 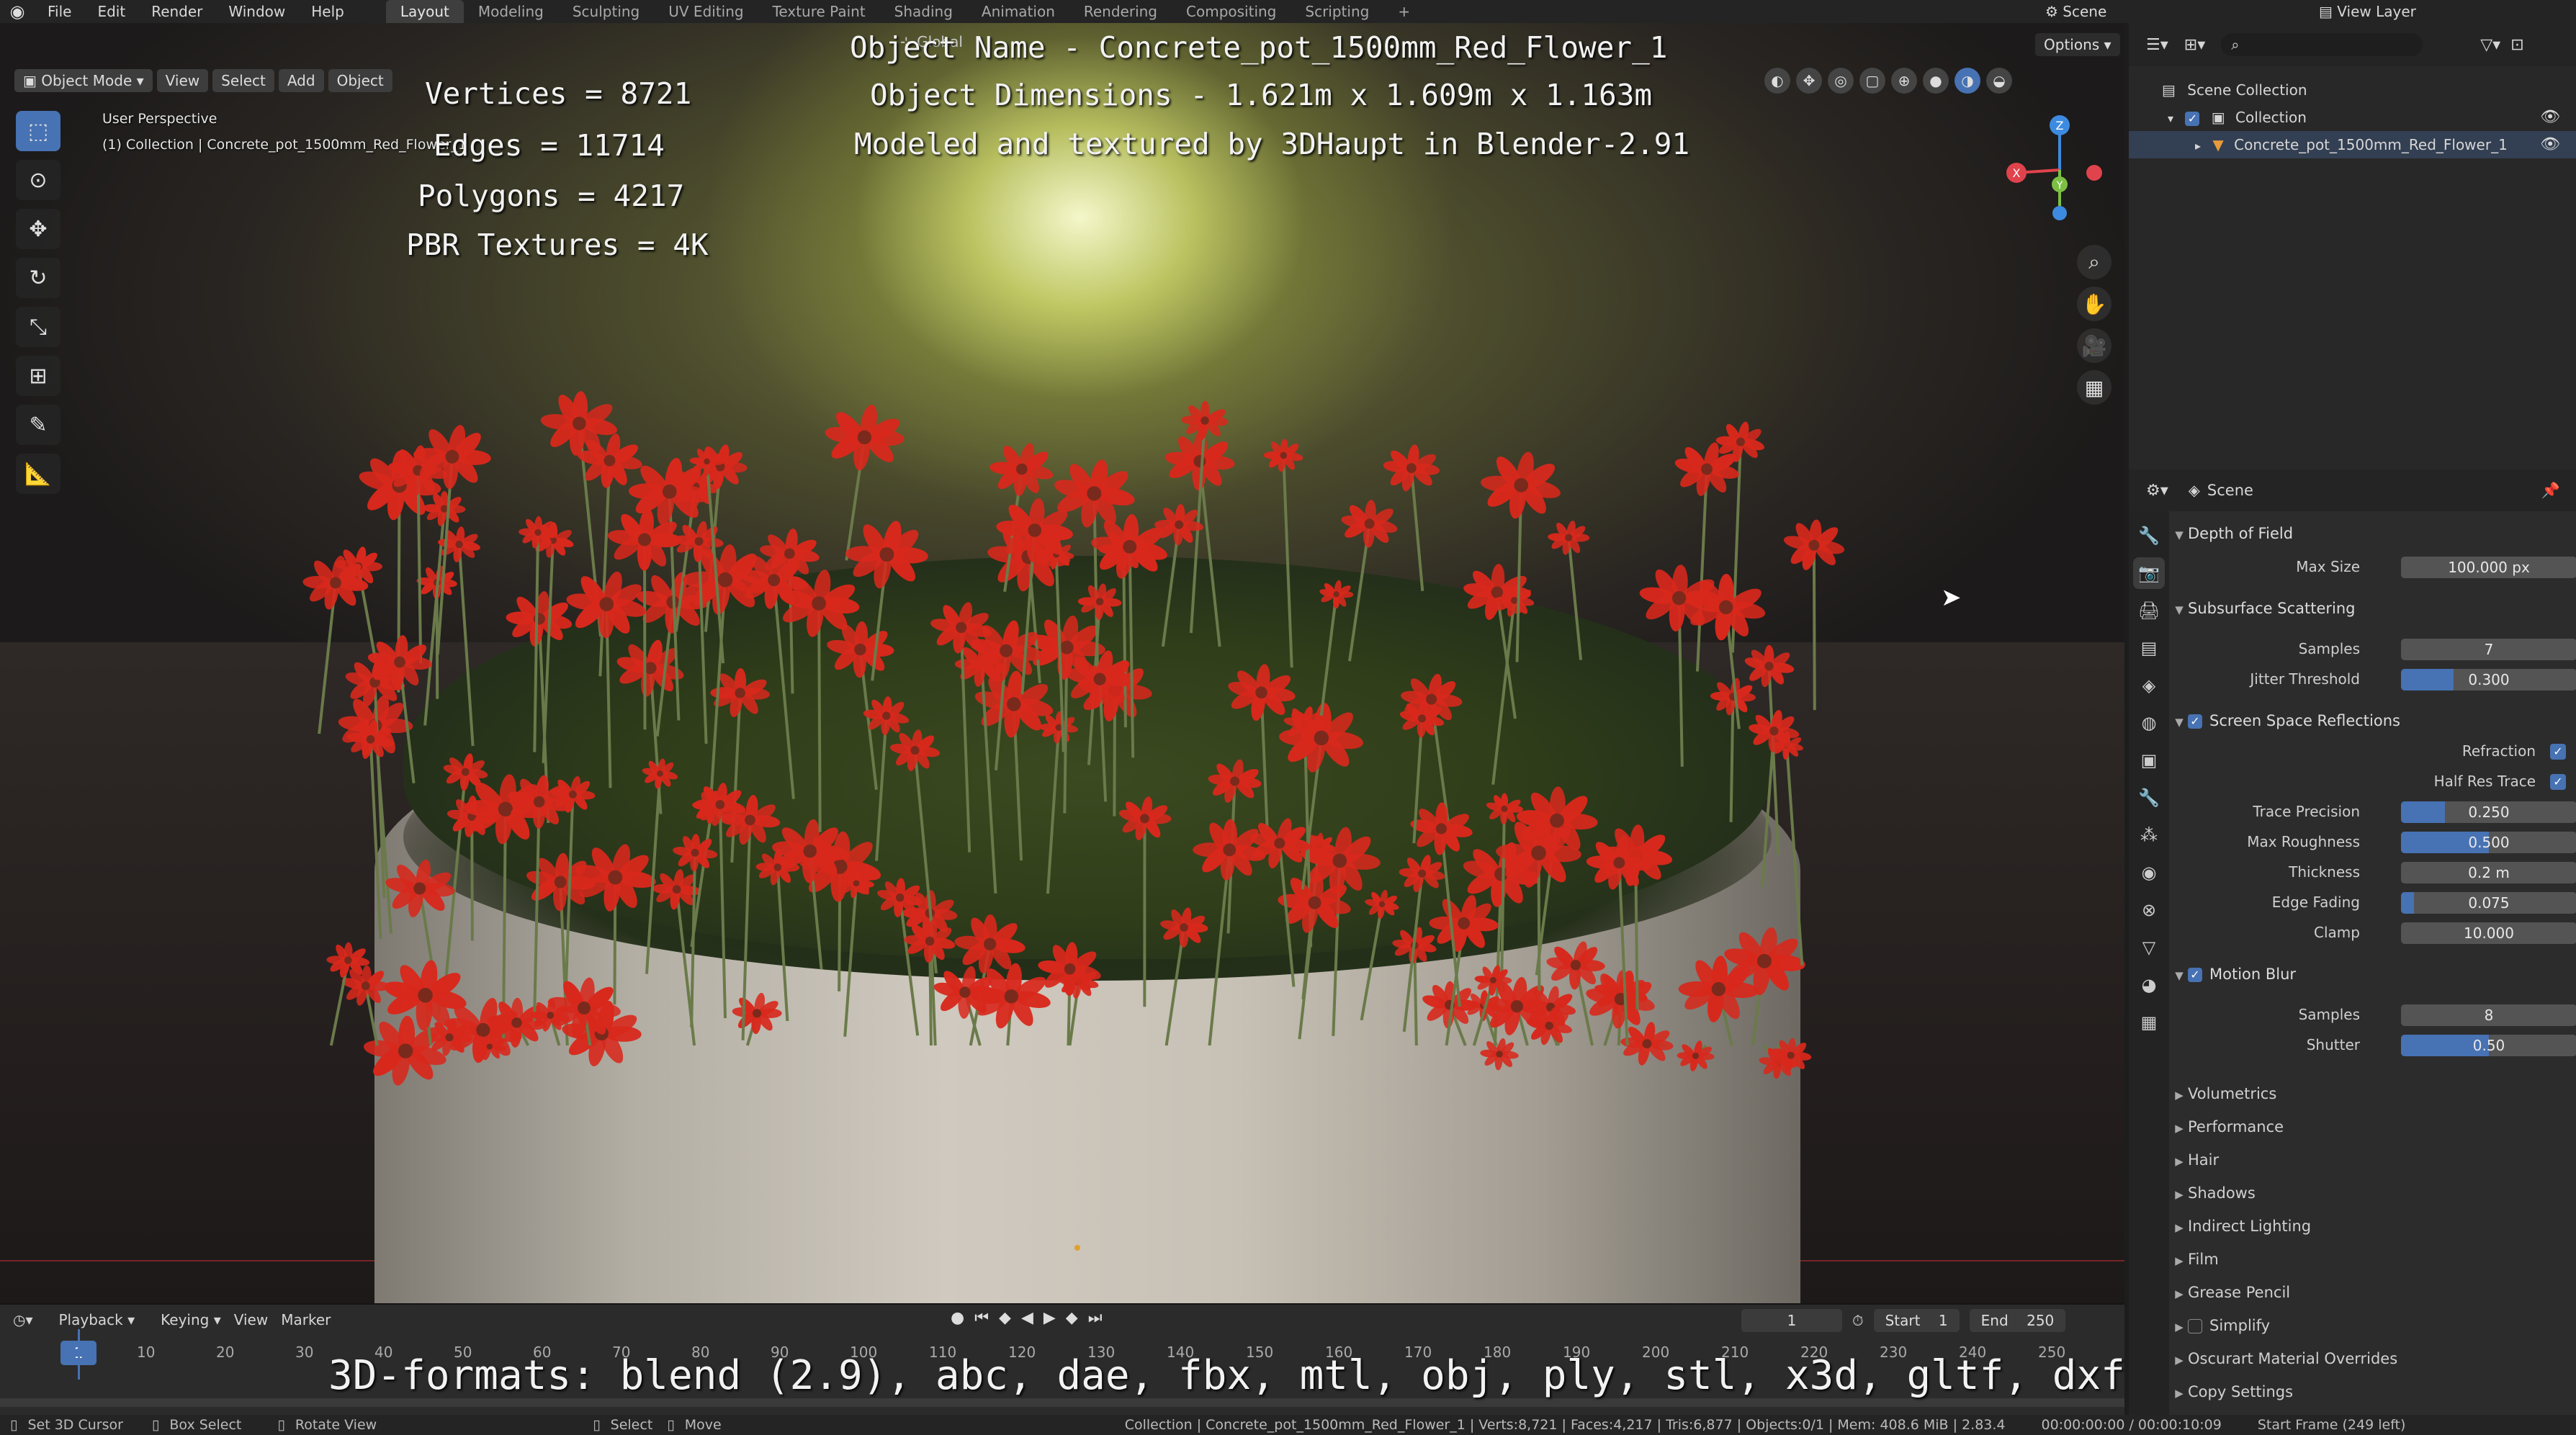 What do you see at coordinates (17, 12) in the screenshot?
I see `blender-logo-icon: ◉` at bounding box center [17, 12].